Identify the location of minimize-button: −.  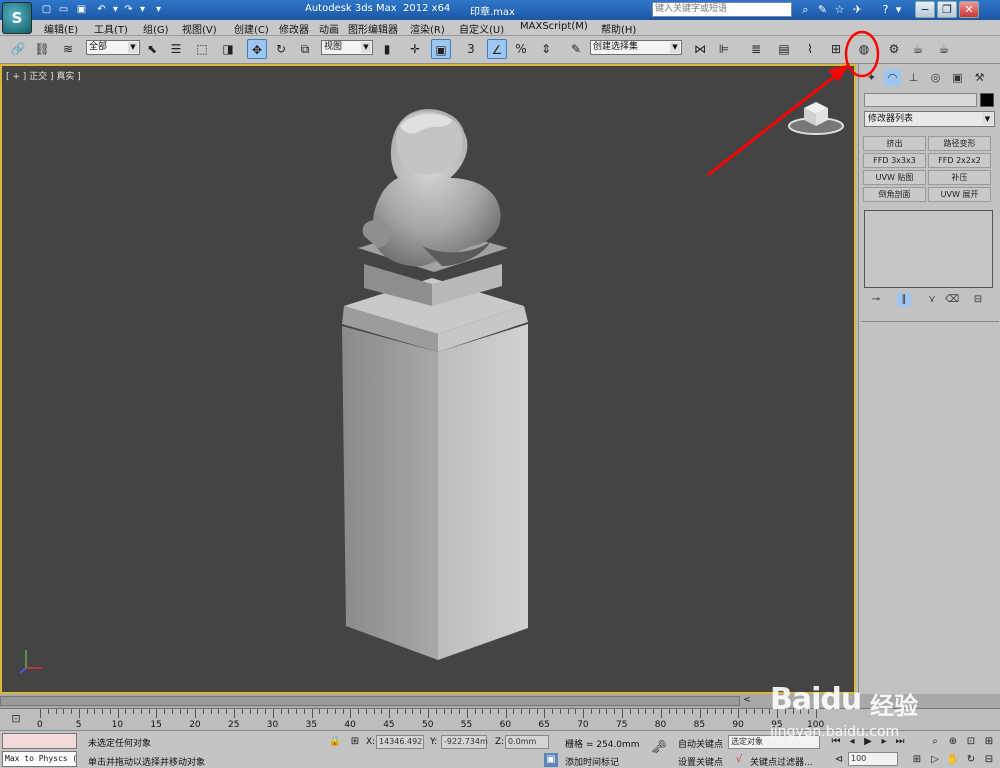
(925, 9).